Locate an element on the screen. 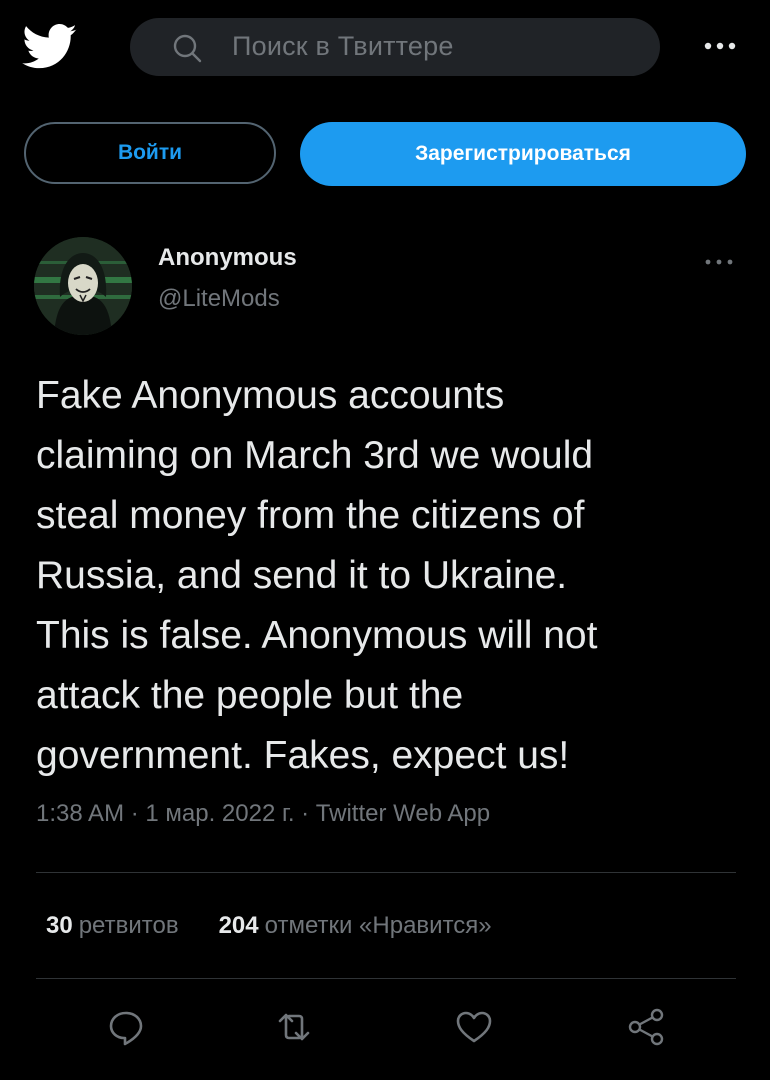  avatar is located at coordinates (83, 286).